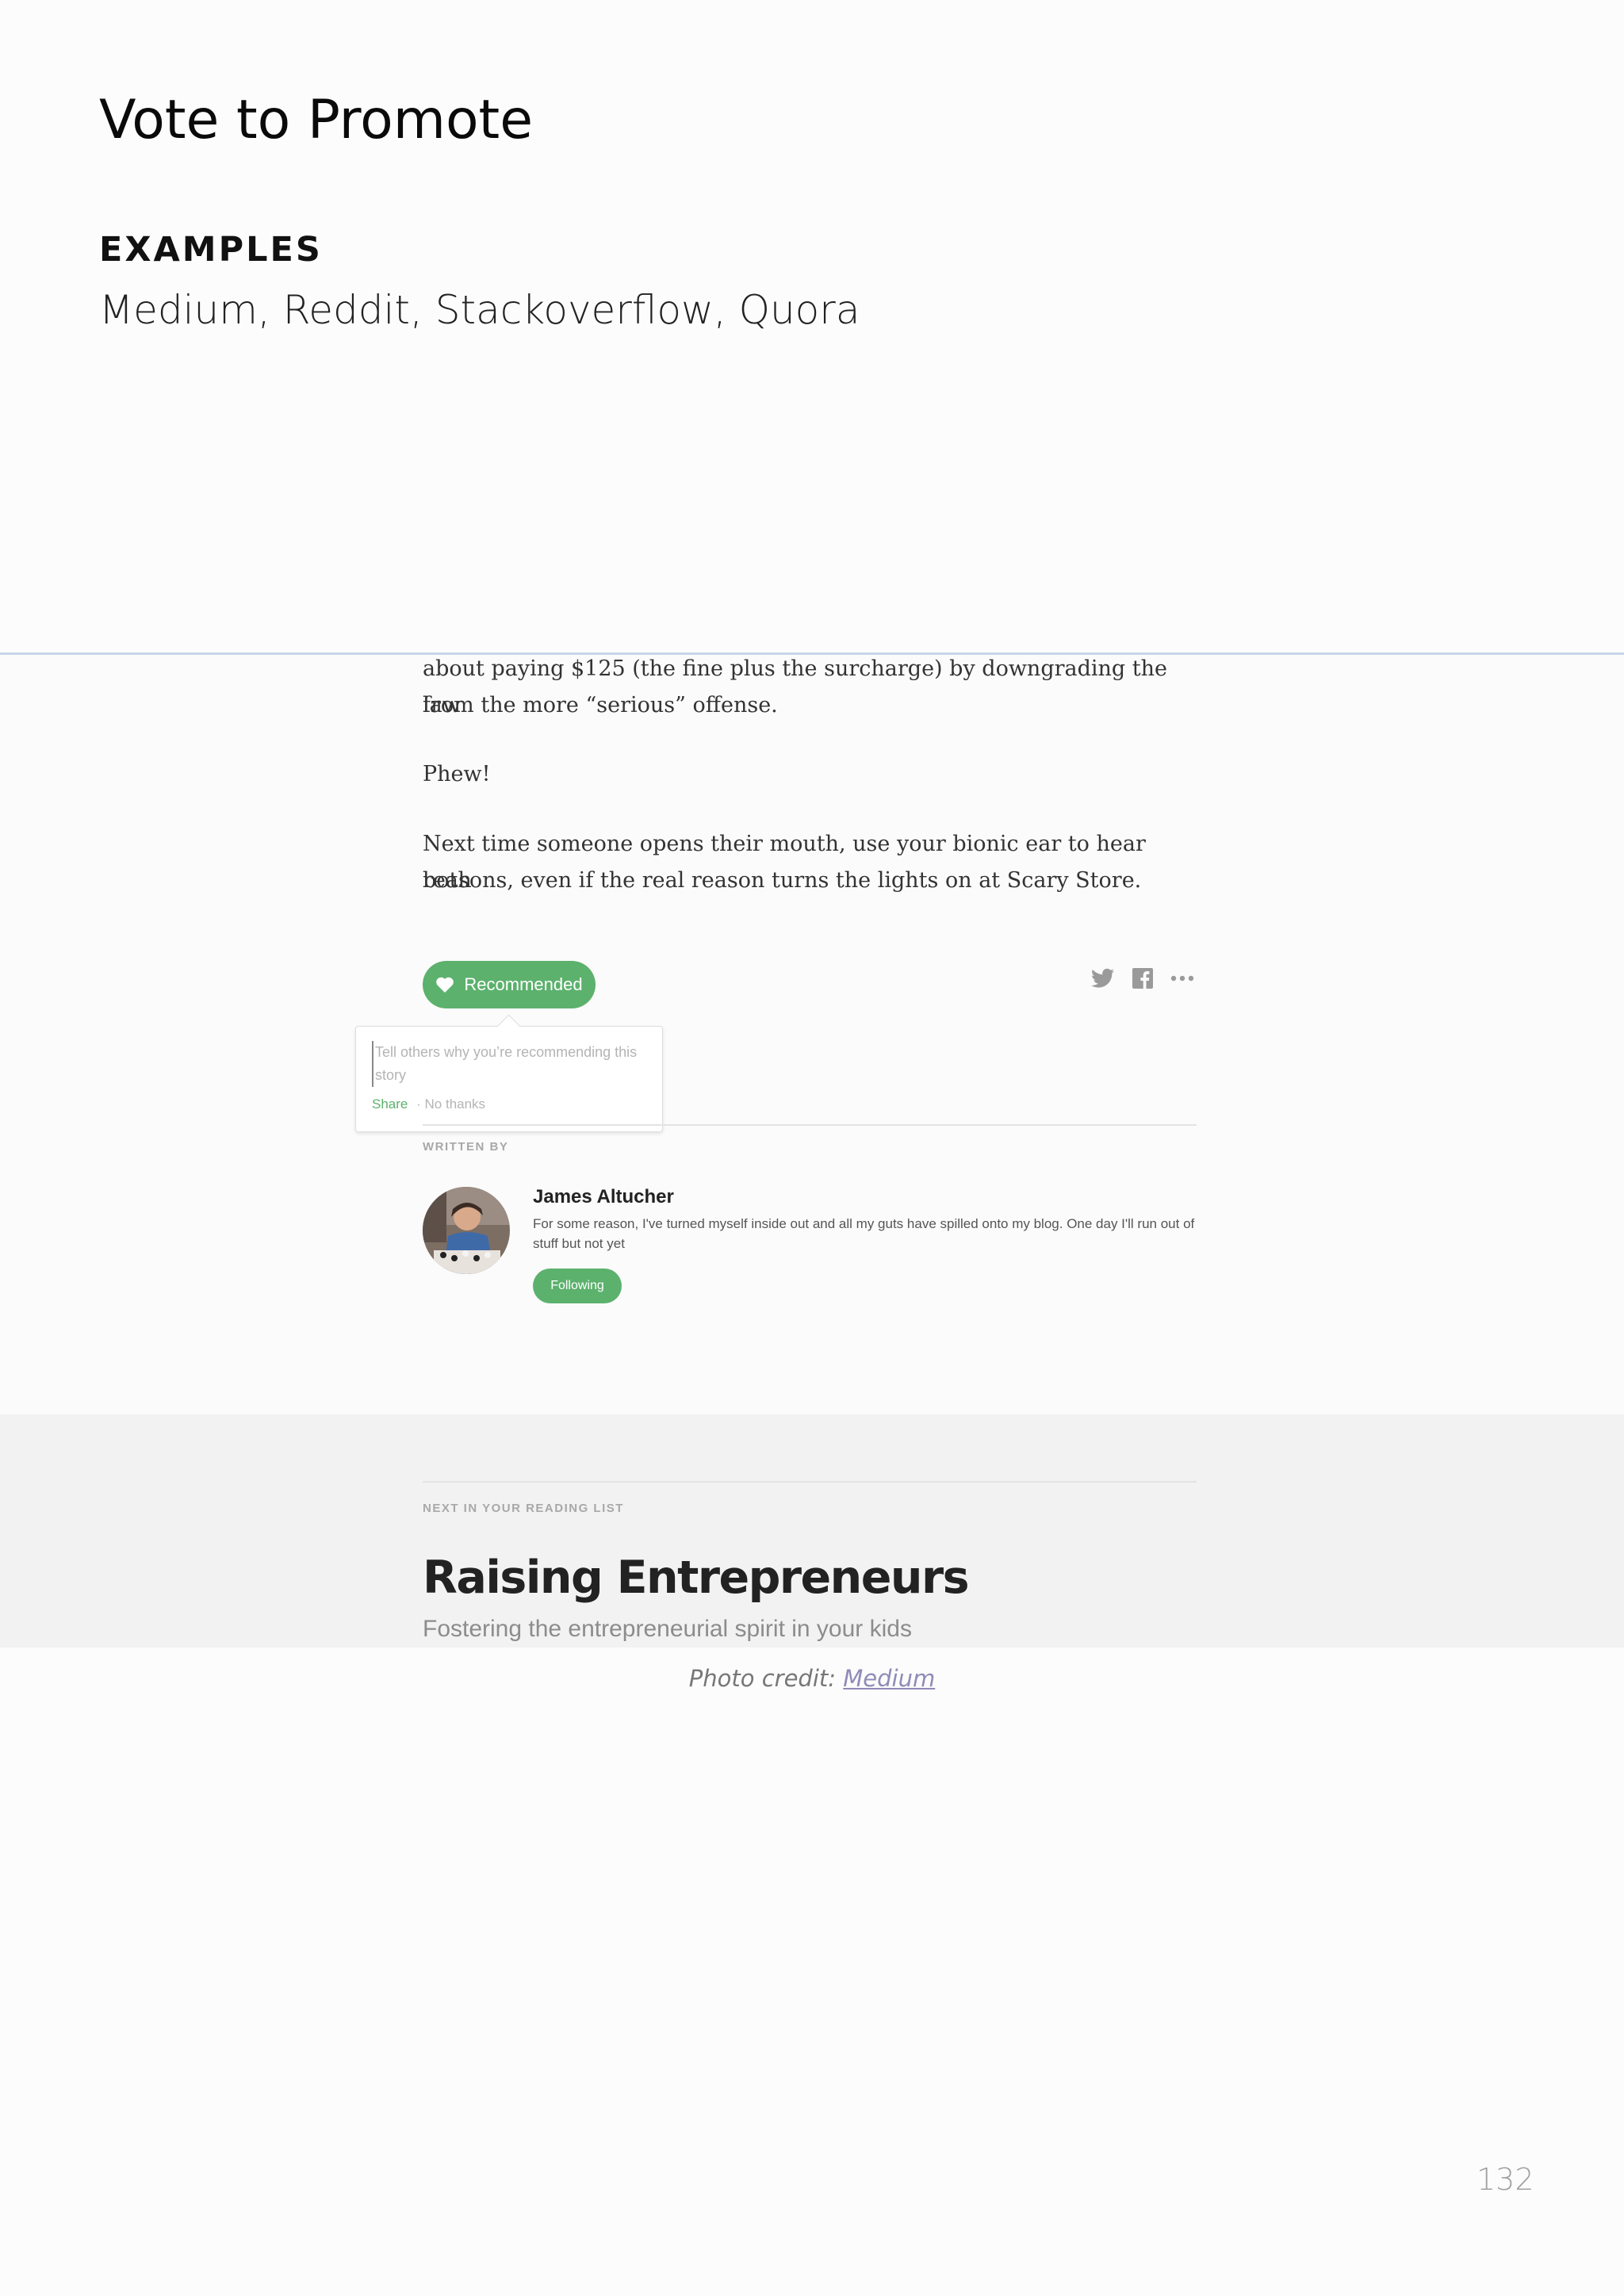 This screenshot has width=1624, height=2296. I want to click on examples-list: Medium, Reddit, Stackoverflow, Quora, so click(480, 310).